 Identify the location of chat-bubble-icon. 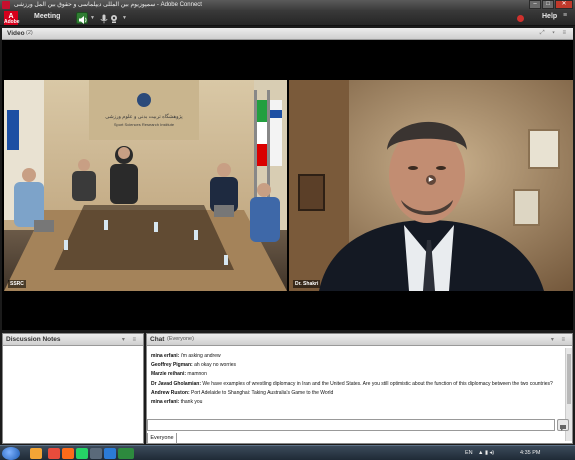
(563, 428).